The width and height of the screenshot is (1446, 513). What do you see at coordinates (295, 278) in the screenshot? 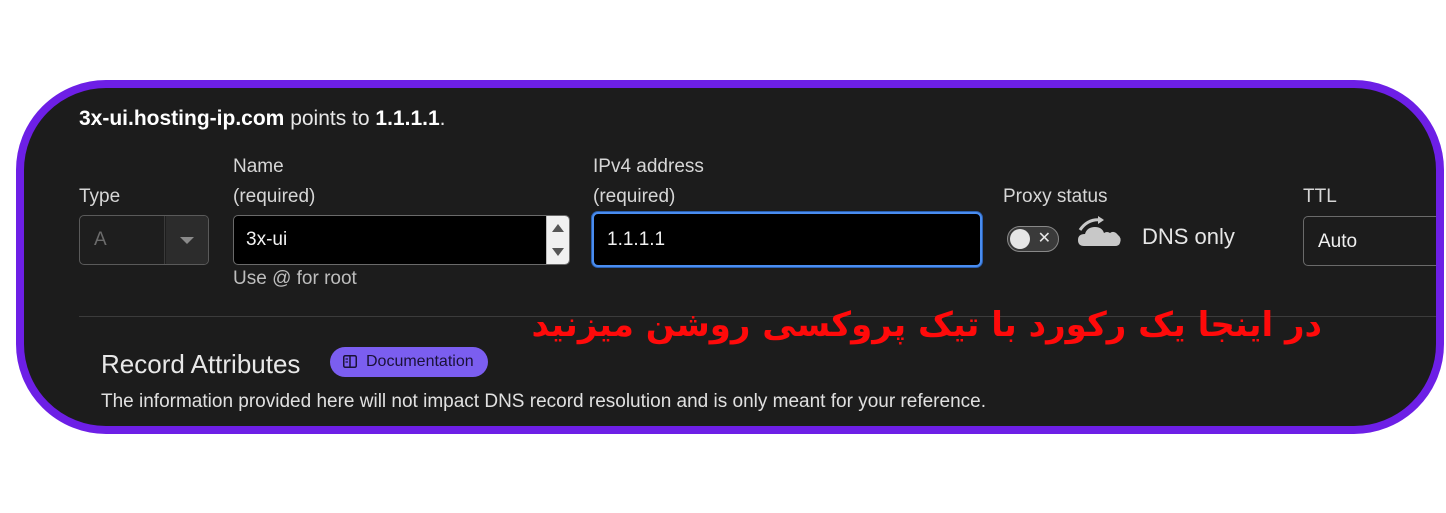
I see `name-hint: Use @ for root` at bounding box center [295, 278].